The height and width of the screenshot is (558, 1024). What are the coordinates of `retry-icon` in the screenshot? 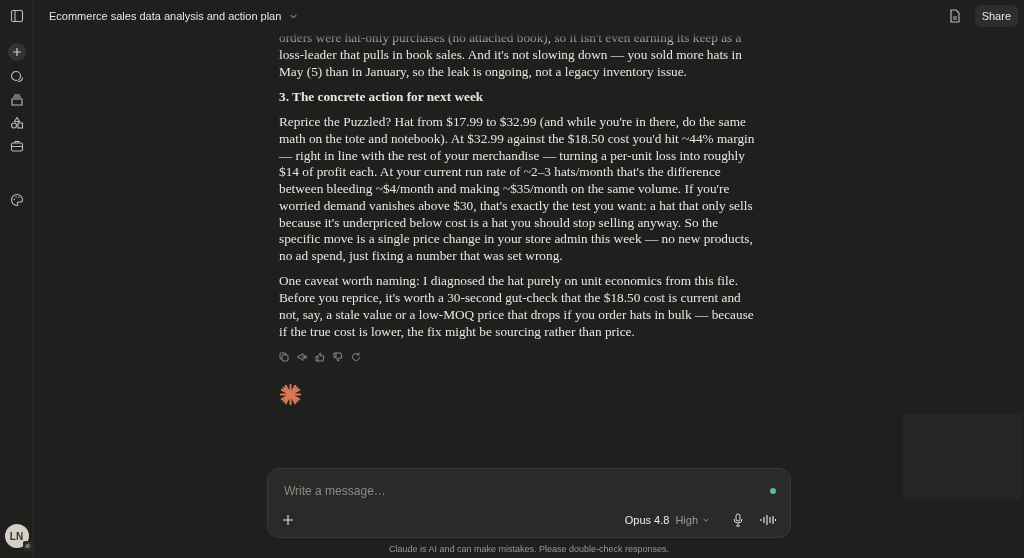 It's located at (356, 357).